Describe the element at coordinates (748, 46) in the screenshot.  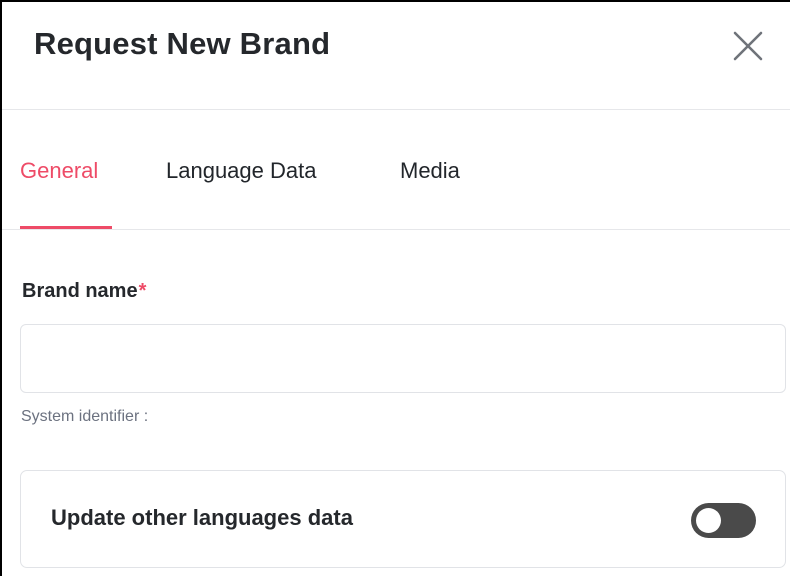
I see `close-icon` at that location.